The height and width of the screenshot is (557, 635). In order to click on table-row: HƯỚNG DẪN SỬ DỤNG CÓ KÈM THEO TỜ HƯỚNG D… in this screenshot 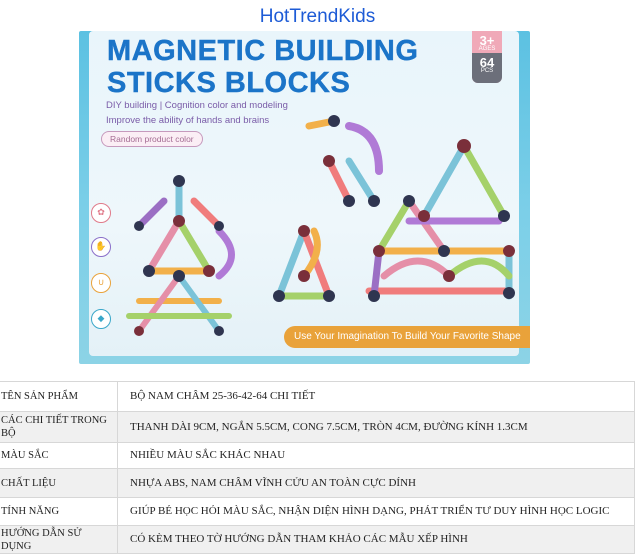, I will do `click(317, 539)`.